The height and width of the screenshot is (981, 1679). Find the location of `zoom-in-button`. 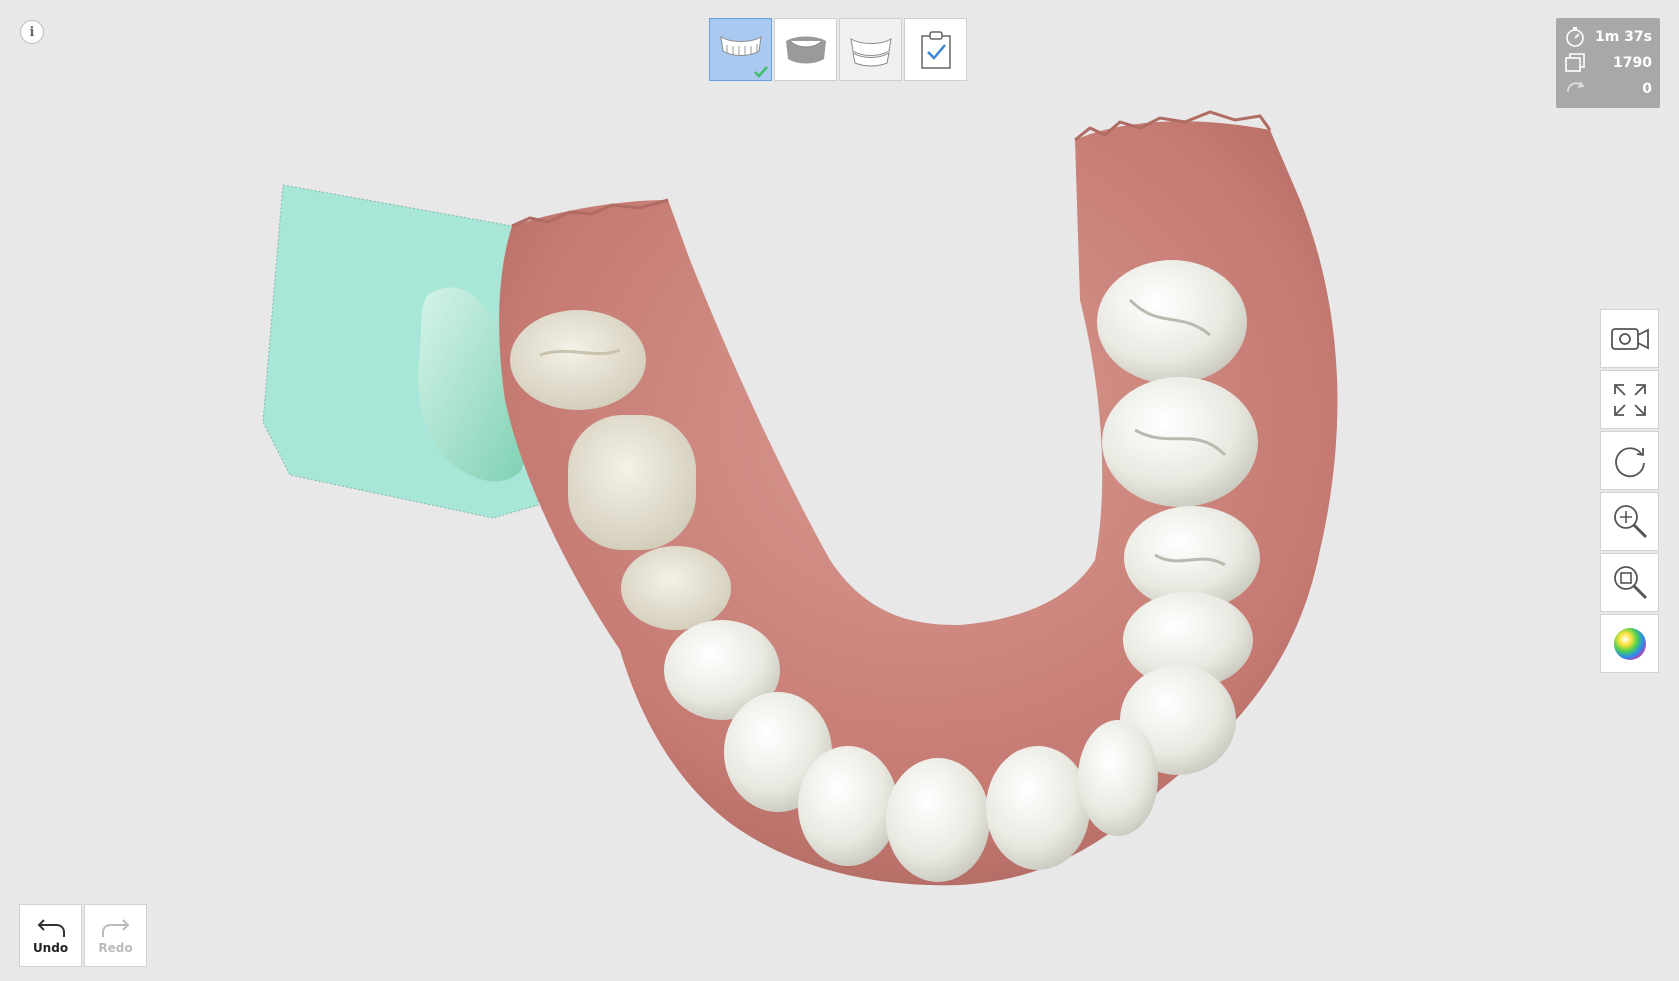

zoom-in-button is located at coordinates (1629, 521).